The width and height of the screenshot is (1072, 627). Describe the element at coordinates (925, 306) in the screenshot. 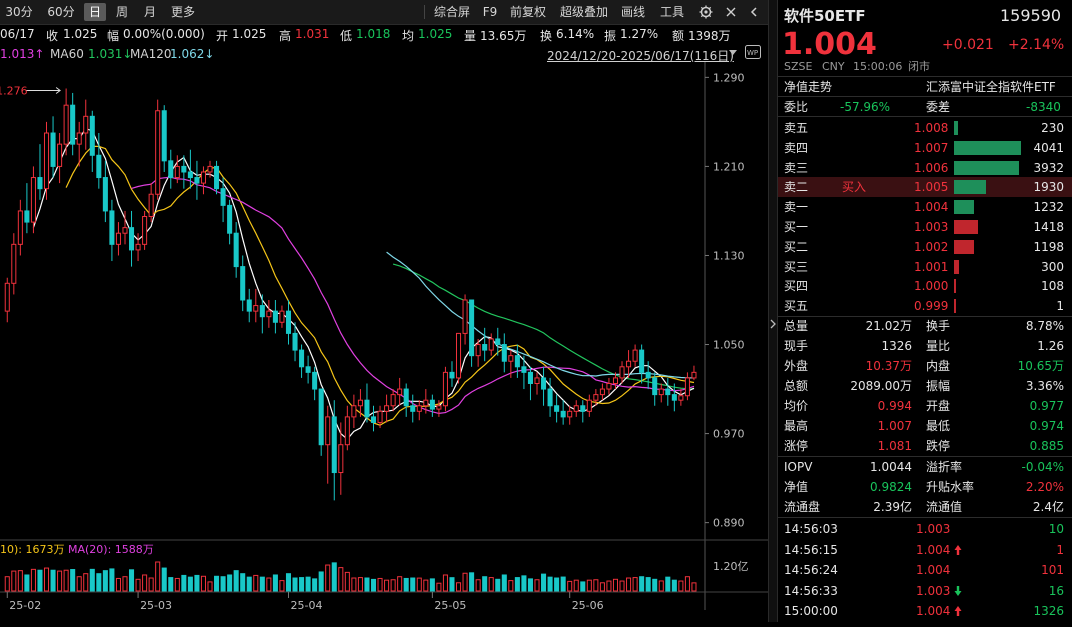

I see `order-book-row: 买五0.9991` at that location.